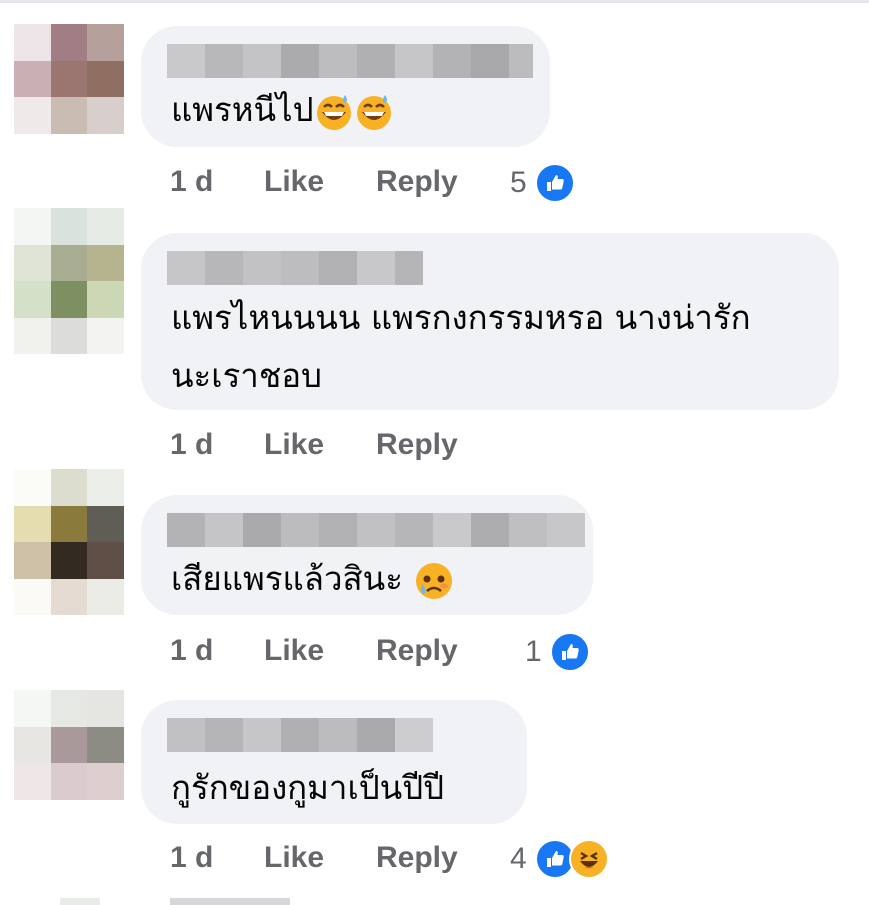 The width and height of the screenshot is (869, 905). I want to click on reaction-count: 4, so click(518, 858).